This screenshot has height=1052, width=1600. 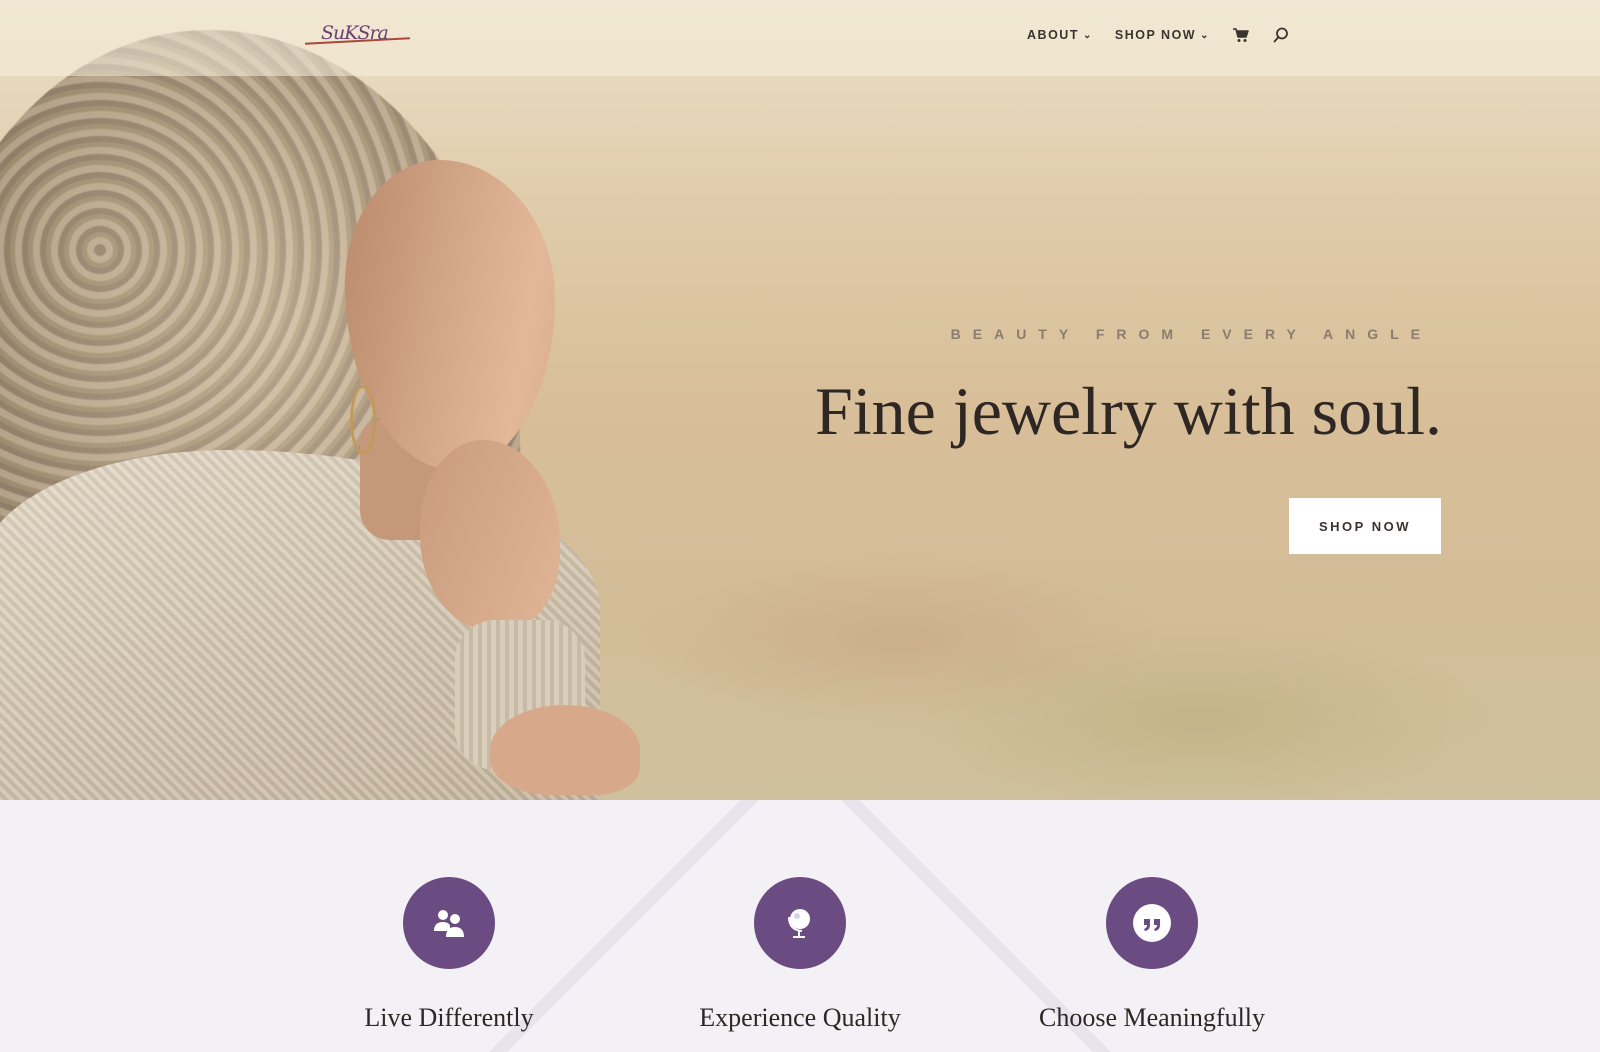 What do you see at coordinates (1365, 526) in the screenshot?
I see `hero-shop-now-button: SHOP NOW` at bounding box center [1365, 526].